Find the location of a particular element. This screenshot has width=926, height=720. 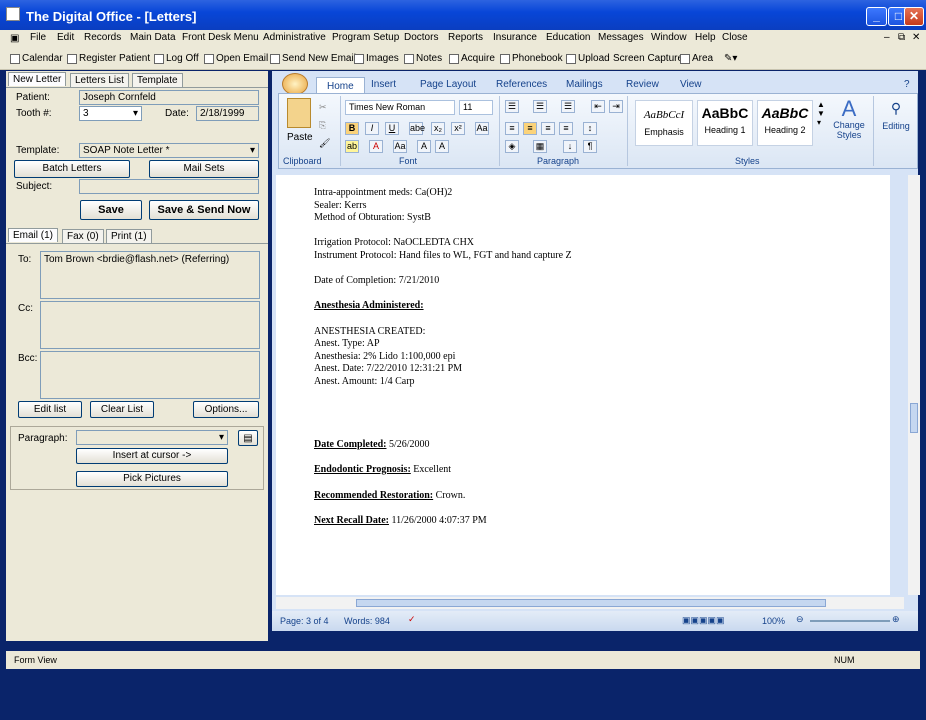

mdi-close-icon: ✕ is located at coordinates (916, 37).